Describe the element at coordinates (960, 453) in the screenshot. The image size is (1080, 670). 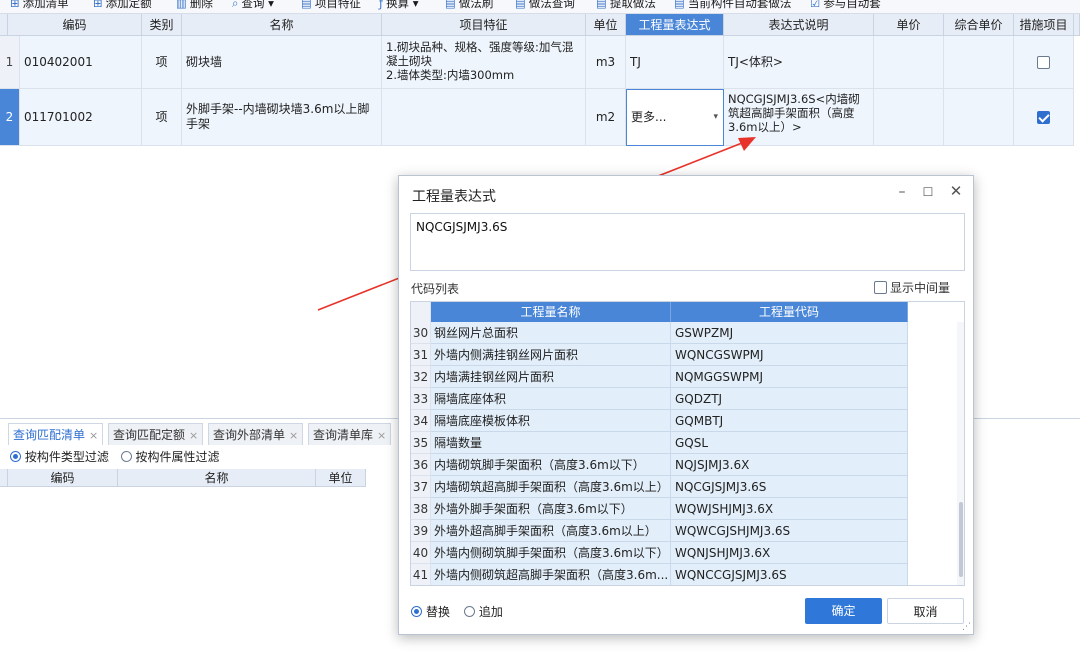
I see `vertical-scrollbar` at that location.